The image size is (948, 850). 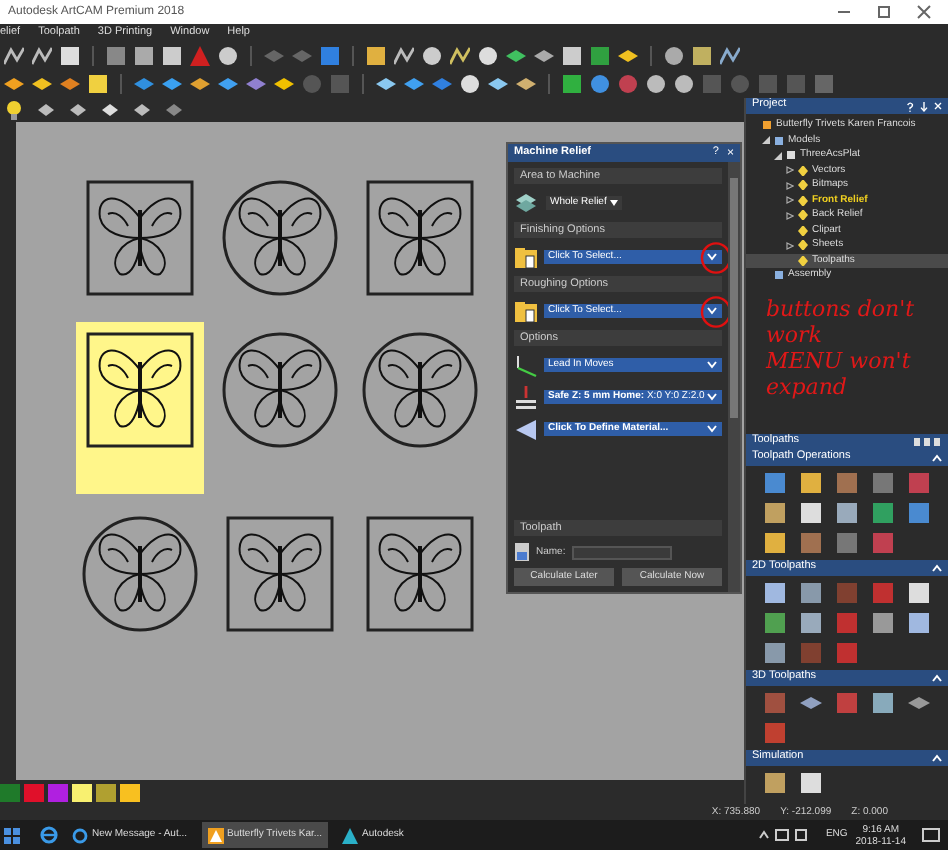 I want to click on help-icon, so click(x=910, y=106).